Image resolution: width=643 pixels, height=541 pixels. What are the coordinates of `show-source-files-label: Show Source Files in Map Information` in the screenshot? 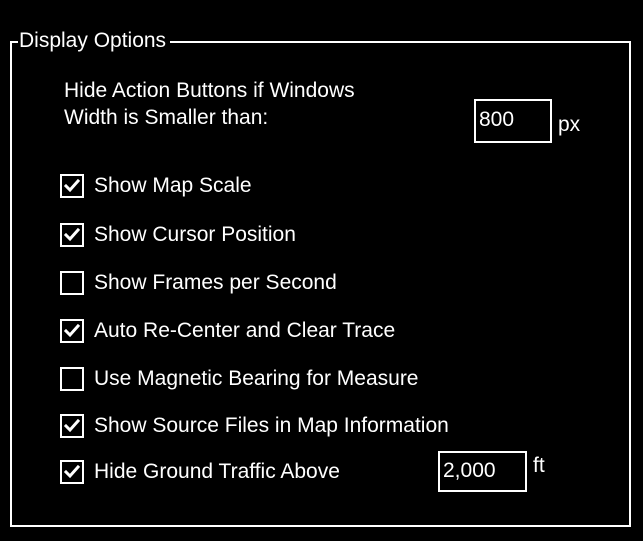 It's located at (271, 425).